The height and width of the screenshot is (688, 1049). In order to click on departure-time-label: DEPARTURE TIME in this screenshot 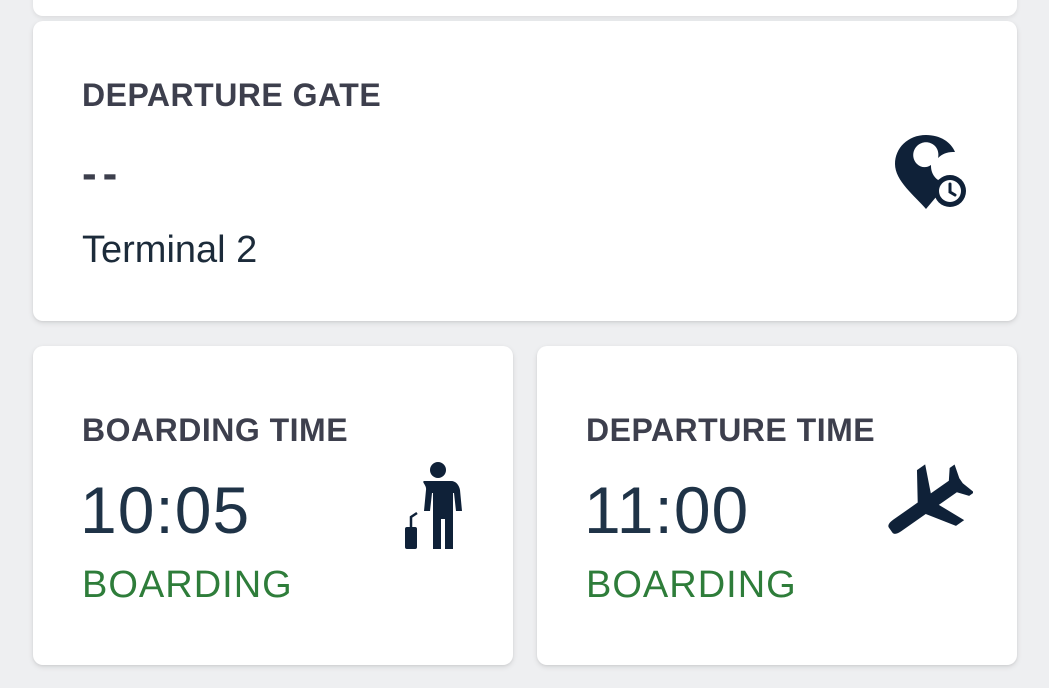, I will do `click(731, 430)`.